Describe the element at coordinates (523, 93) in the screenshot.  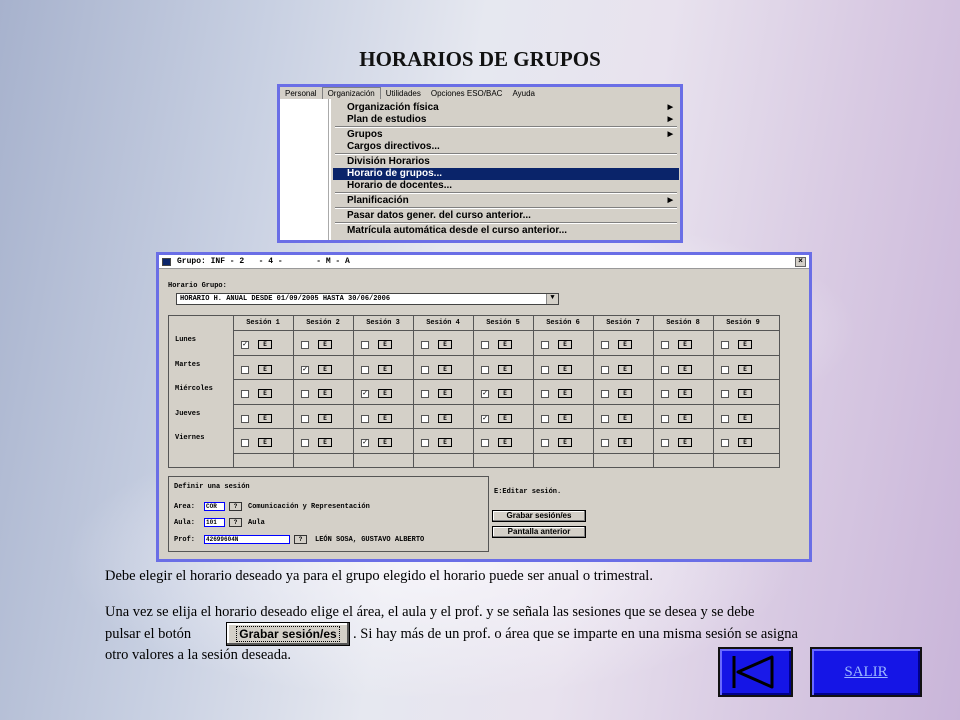
I see `menu-ayuda: Ayuda` at that location.